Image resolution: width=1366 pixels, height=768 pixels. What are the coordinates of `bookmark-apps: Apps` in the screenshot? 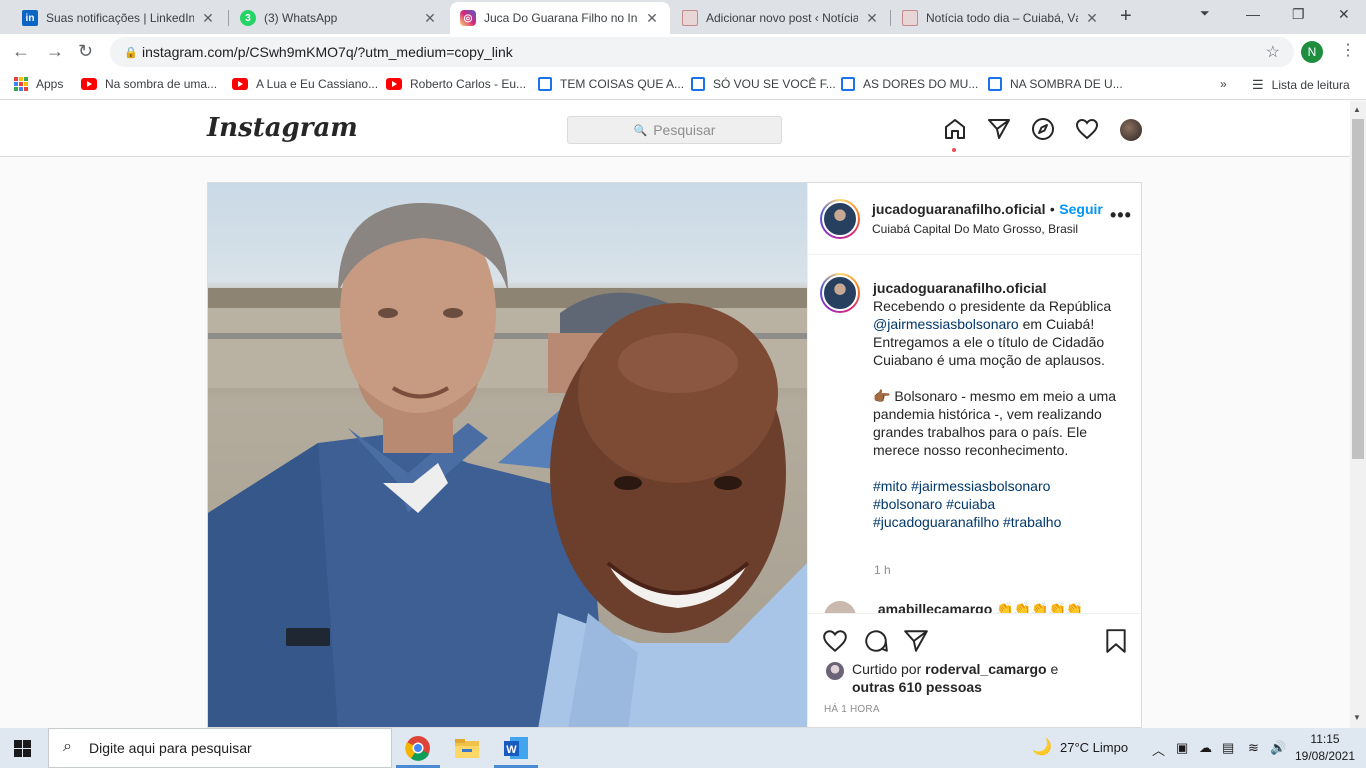 It's located at (38, 84).